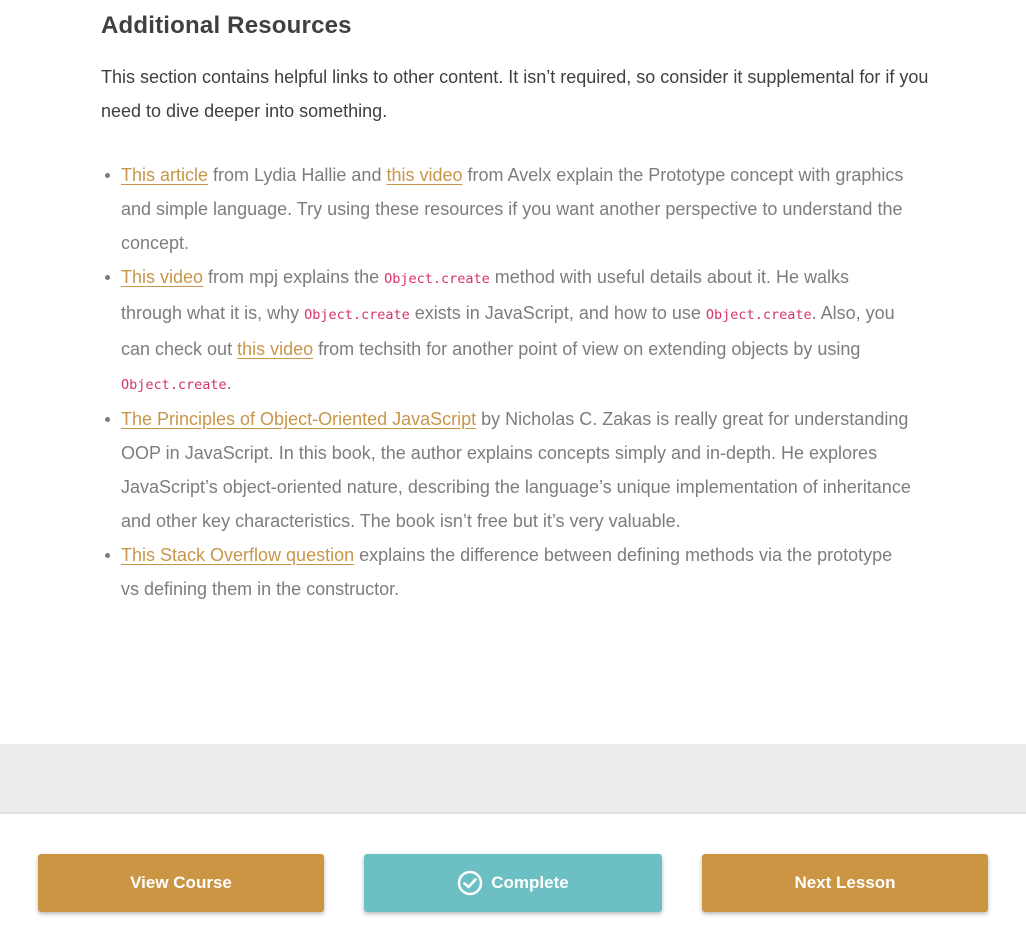 The image size is (1026, 944). Describe the element at coordinates (294, 277) in the screenshot. I see `resource-text: from mpj explains the` at that location.